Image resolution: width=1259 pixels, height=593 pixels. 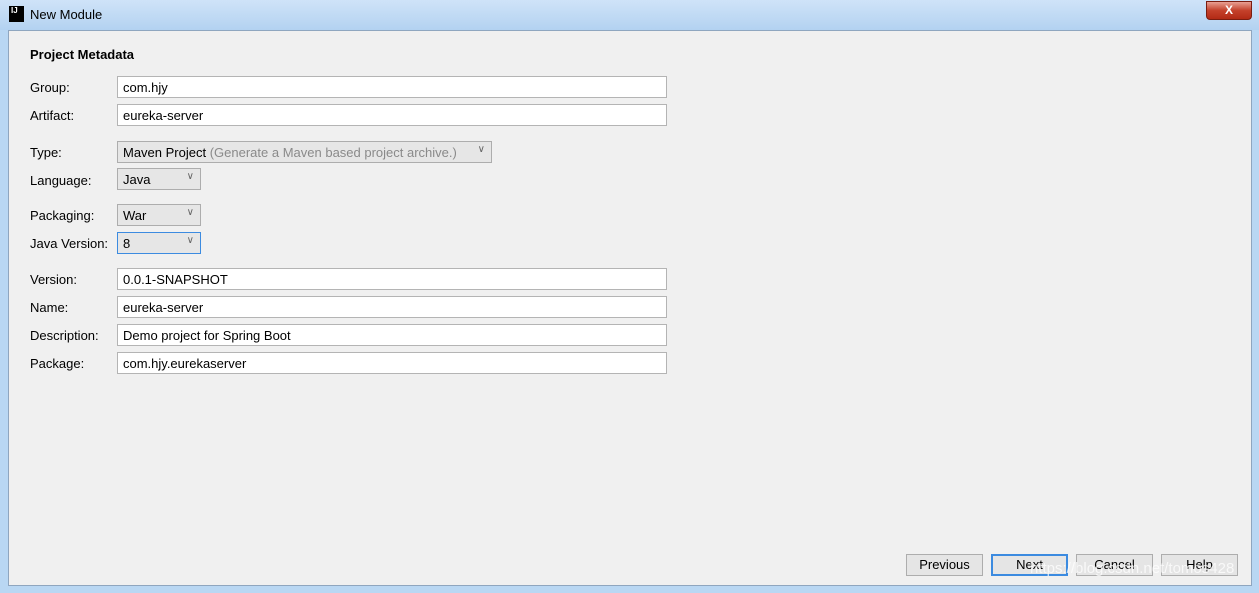 I want to click on cancel-button: Cancel, so click(x=1114, y=565).